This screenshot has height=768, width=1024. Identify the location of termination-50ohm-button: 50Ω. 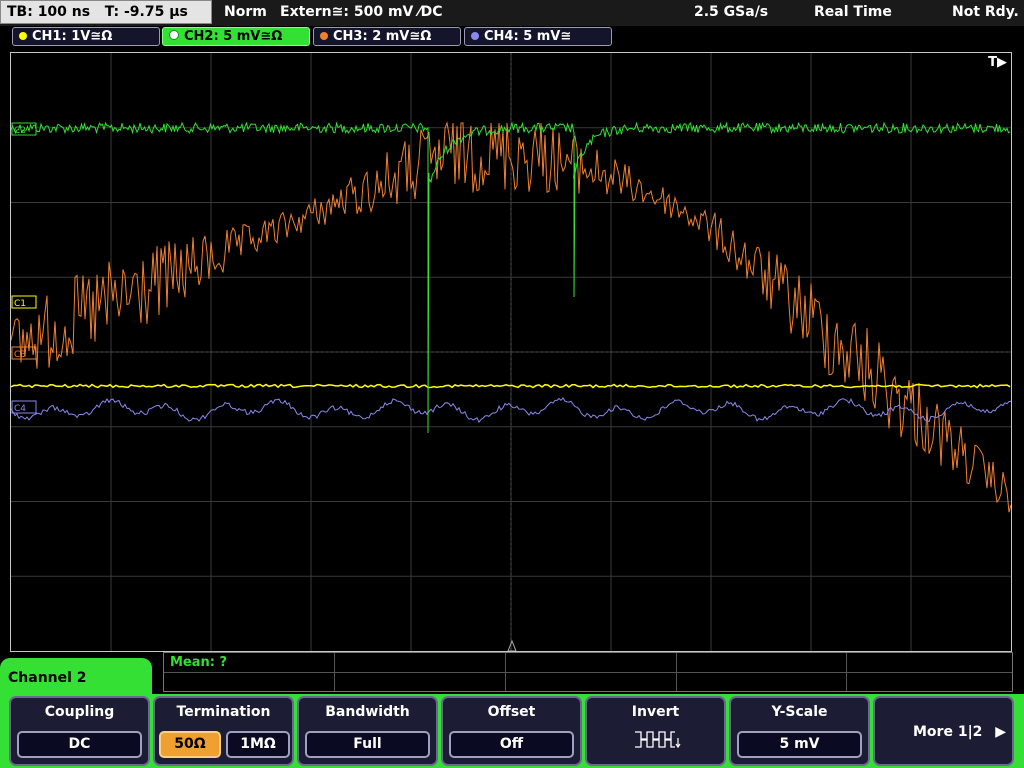
(190, 744).